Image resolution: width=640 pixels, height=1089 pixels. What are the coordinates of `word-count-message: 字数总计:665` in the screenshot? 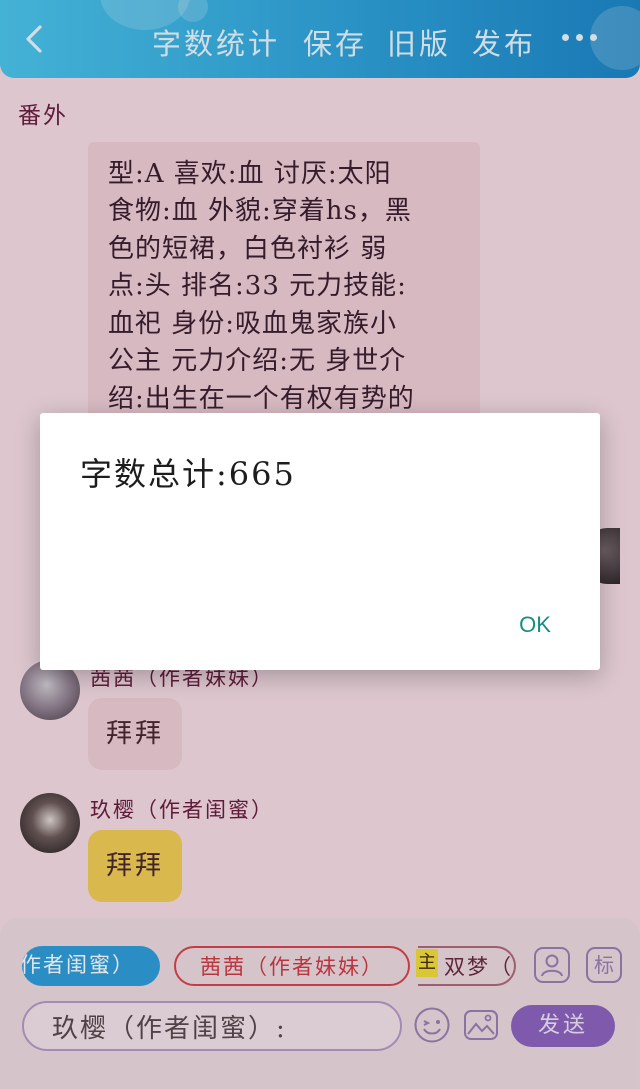 It's located at (188, 474).